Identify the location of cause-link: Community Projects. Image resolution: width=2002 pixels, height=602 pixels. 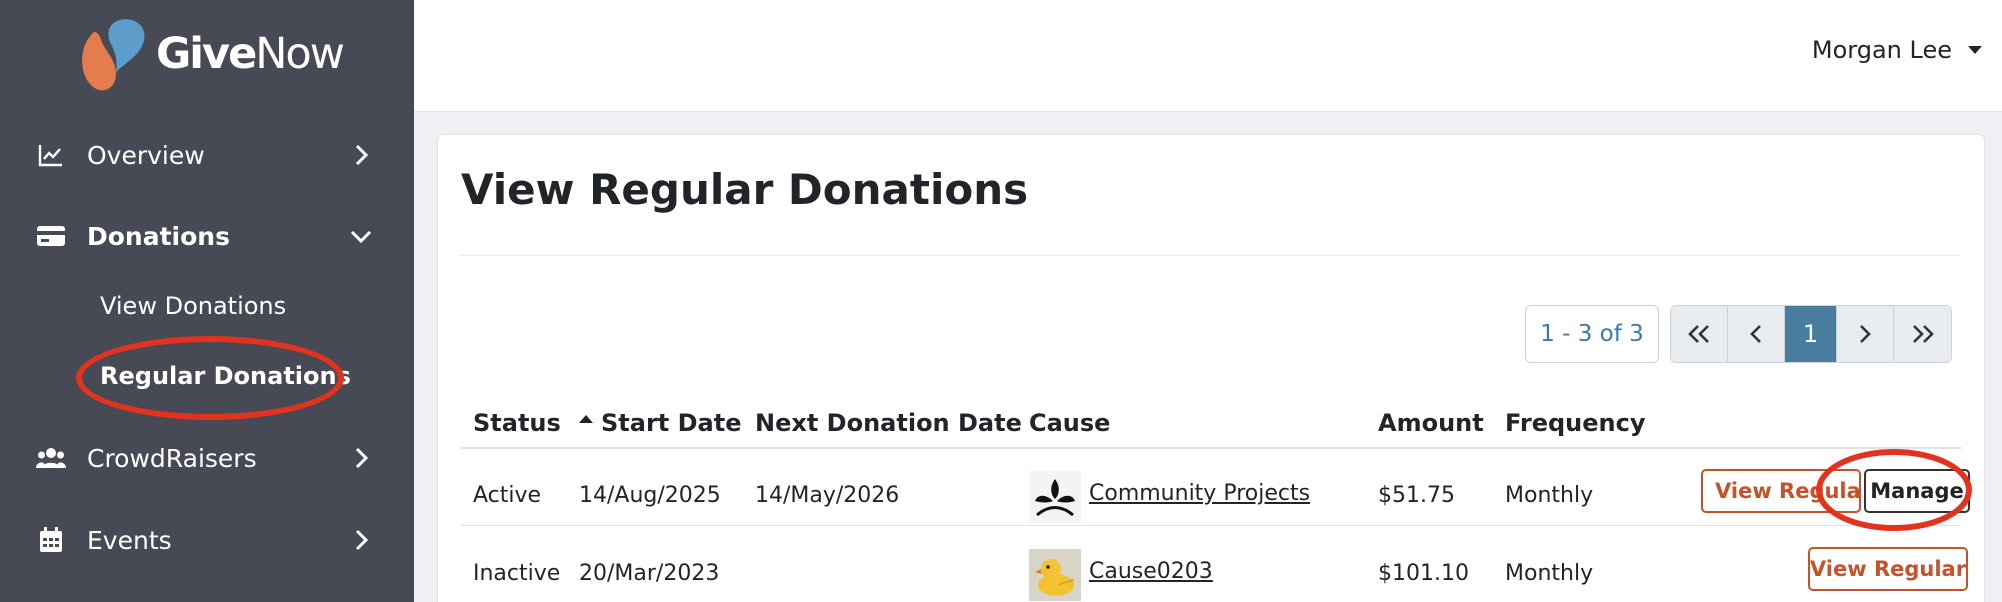
(1199, 493).